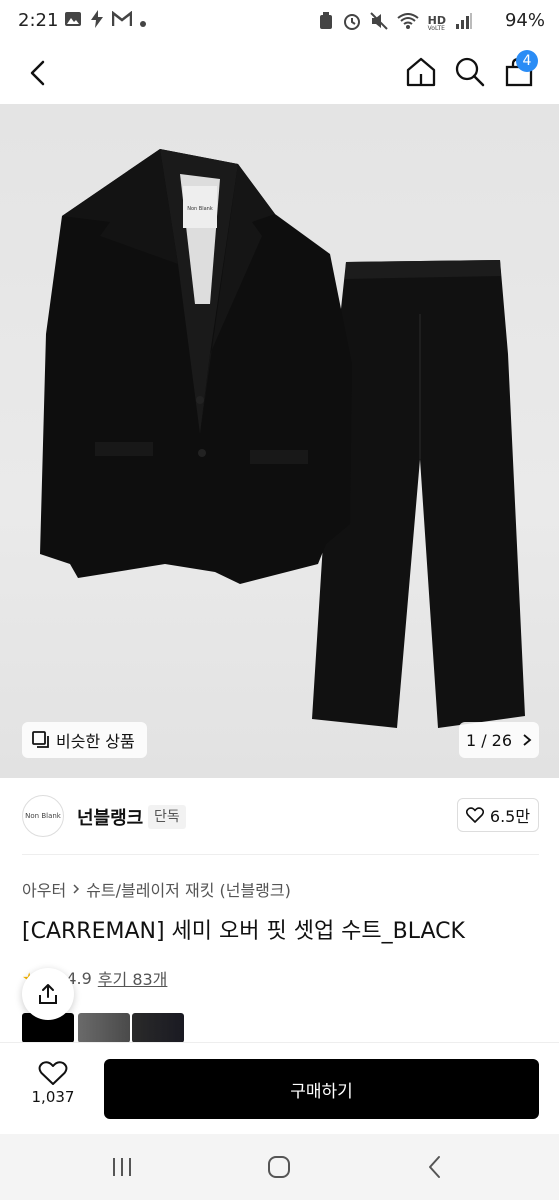  I want to click on home-icon, so click(421, 72).